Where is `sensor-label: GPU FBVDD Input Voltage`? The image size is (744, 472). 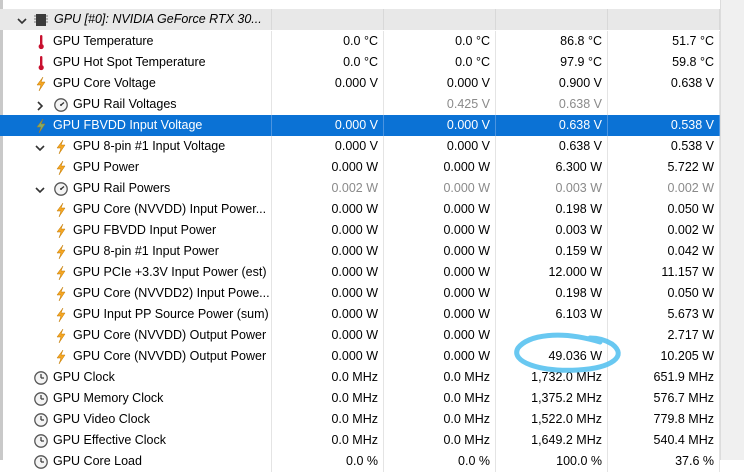 sensor-label: GPU FBVDD Input Voltage is located at coordinates (128, 125).